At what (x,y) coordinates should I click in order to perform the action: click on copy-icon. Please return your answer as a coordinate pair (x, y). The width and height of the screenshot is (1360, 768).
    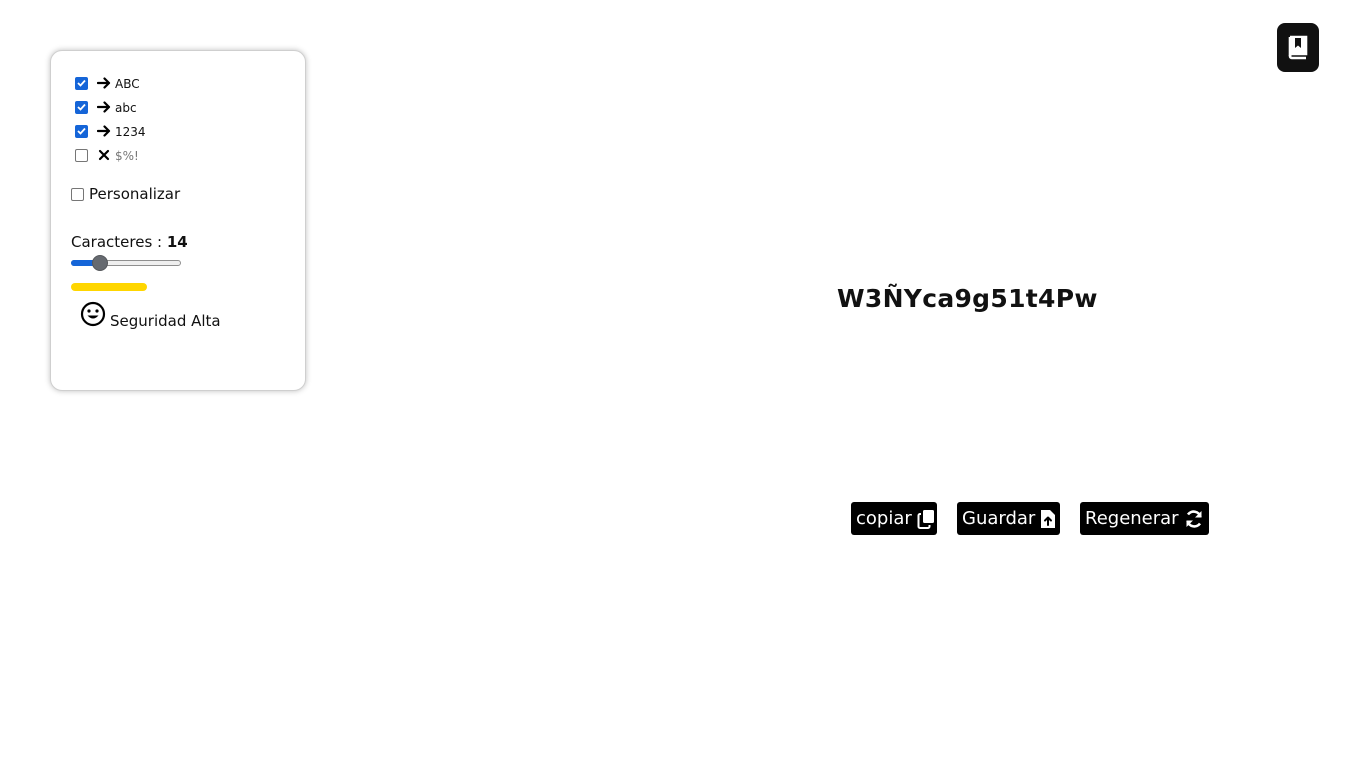
    Looking at the image, I should click on (926, 519).